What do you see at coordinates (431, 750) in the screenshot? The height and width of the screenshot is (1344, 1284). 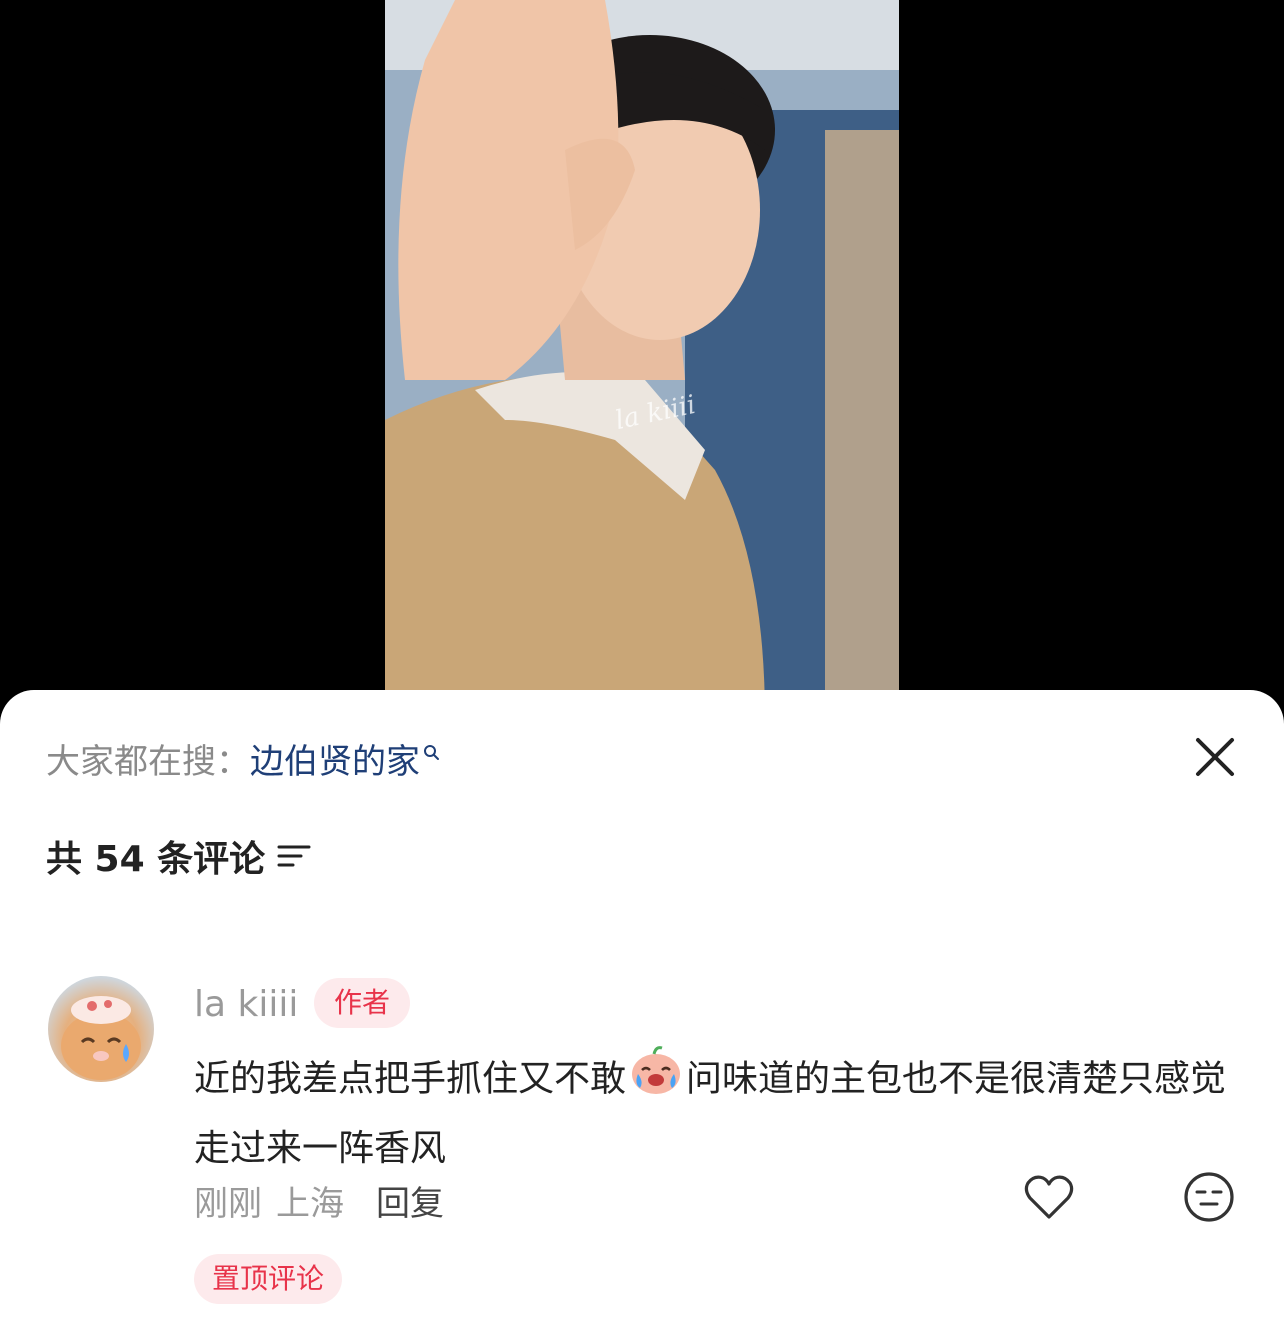 I see `search-icon` at bounding box center [431, 750].